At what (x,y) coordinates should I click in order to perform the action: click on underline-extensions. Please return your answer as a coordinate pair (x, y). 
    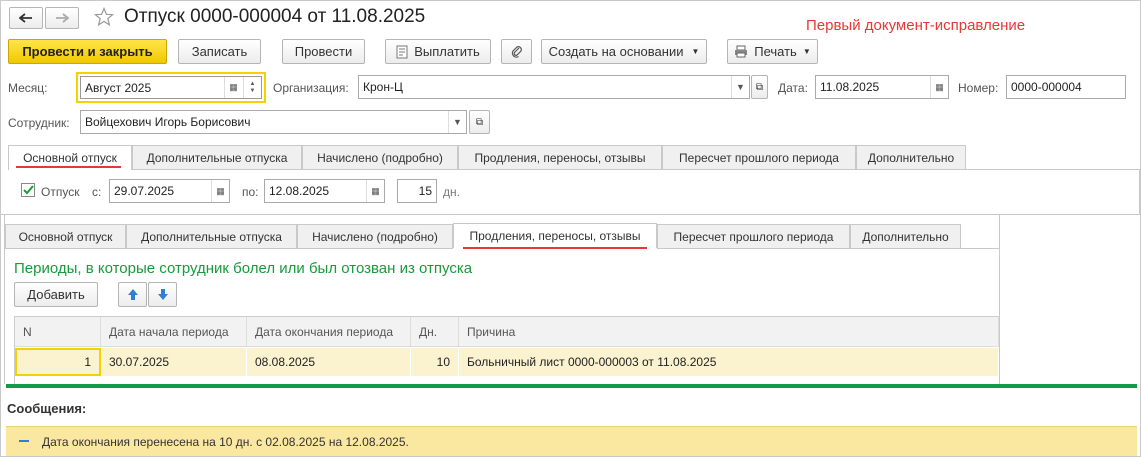
    Looking at the image, I should click on (555, 248).